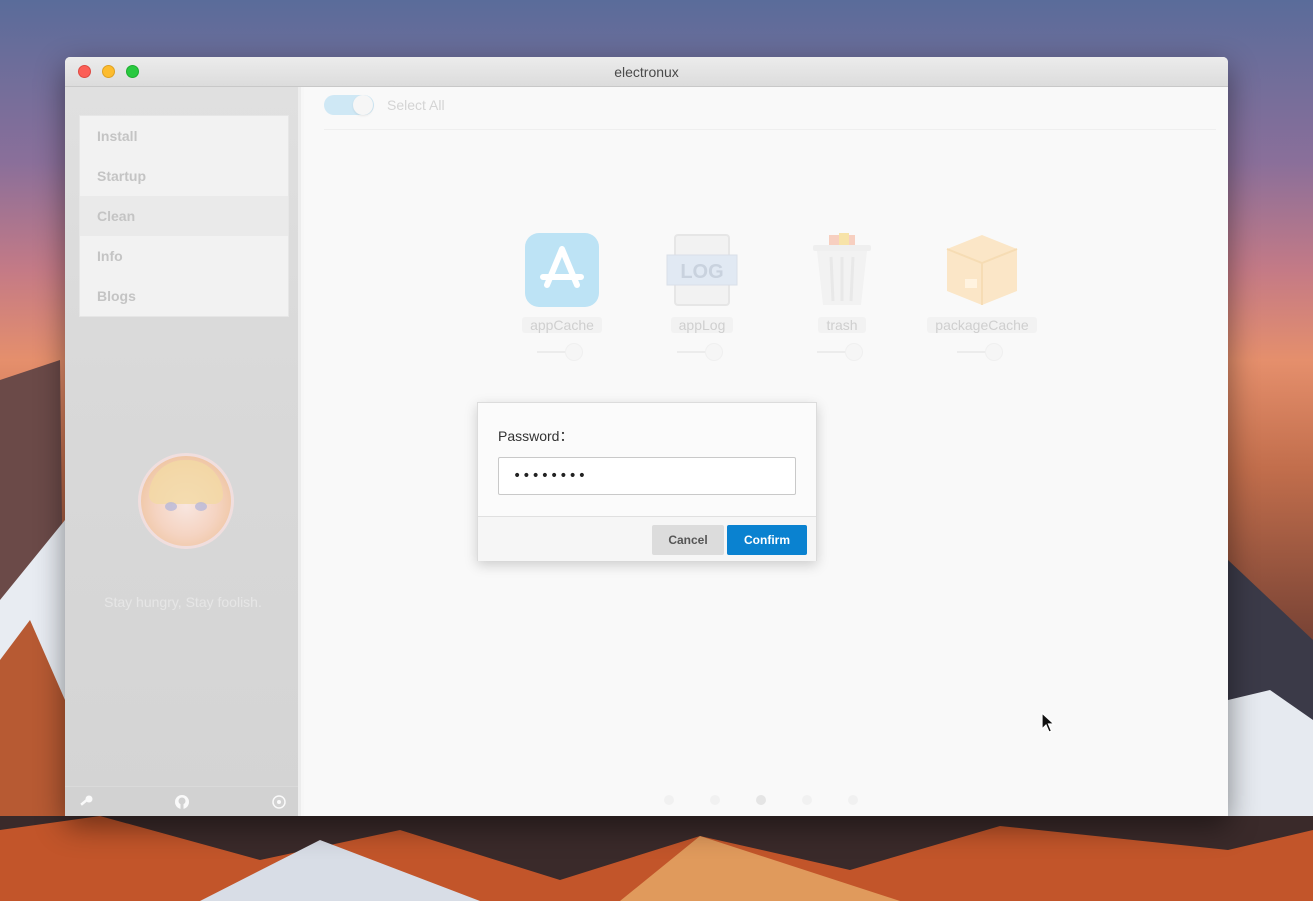 Image resolution: width=1313 pixels, height=901 pixels. I want to click on dialog-footer: Cancel Confirm, so click(647, 538).